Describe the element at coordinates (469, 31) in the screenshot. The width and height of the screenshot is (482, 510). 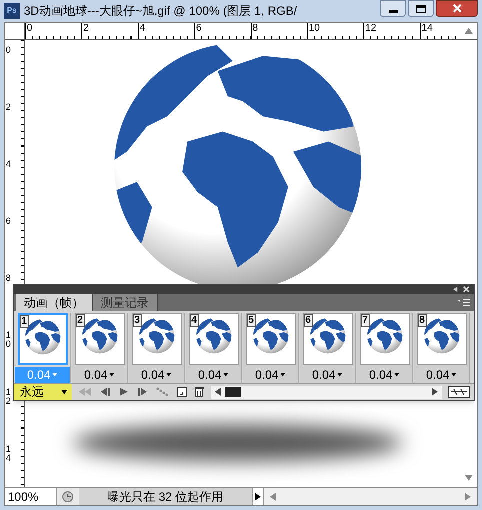
I see `up-arrow-icon` at that location.